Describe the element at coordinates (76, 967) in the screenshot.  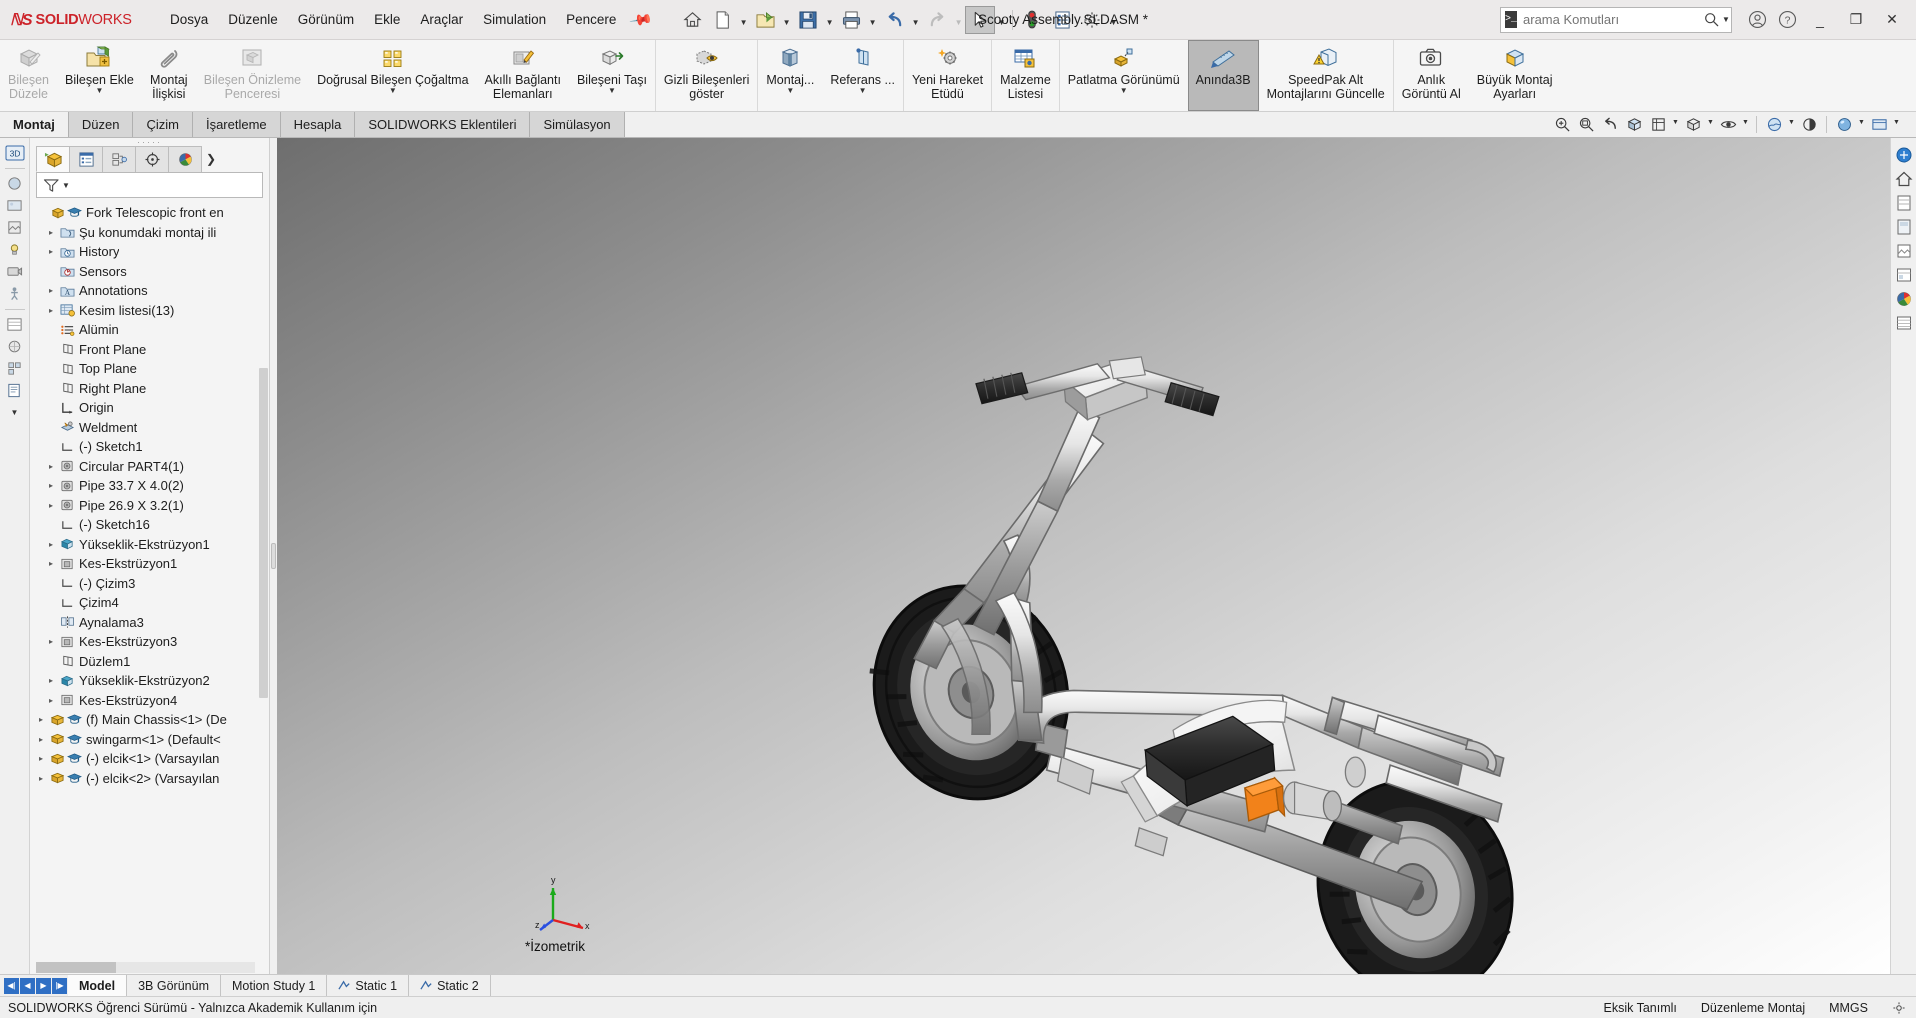
I see `tree-hscroll-thumb` at that location.